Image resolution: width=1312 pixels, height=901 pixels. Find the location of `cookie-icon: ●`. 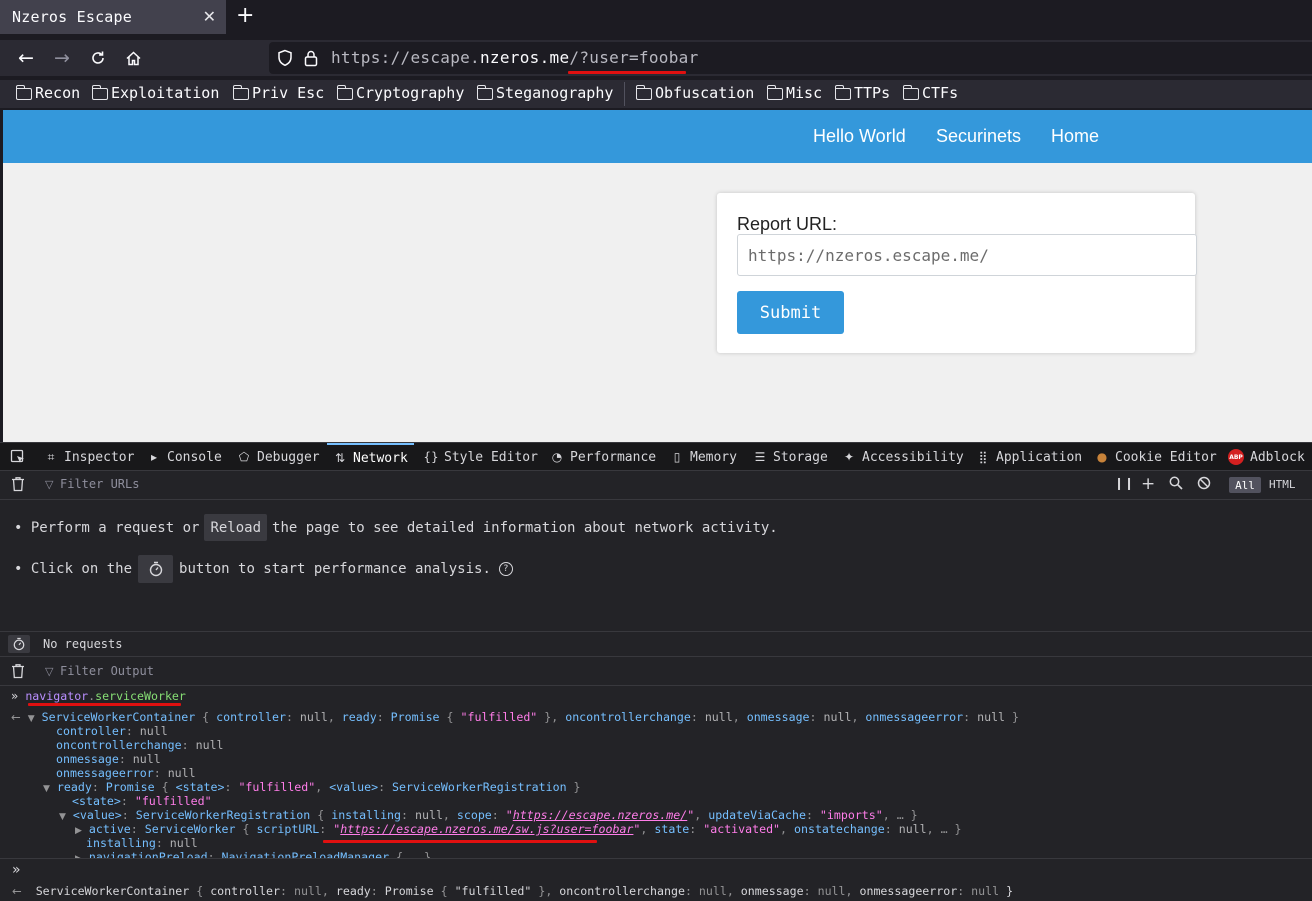

cookie-icon: ● is located at coordinates (1102, 457).